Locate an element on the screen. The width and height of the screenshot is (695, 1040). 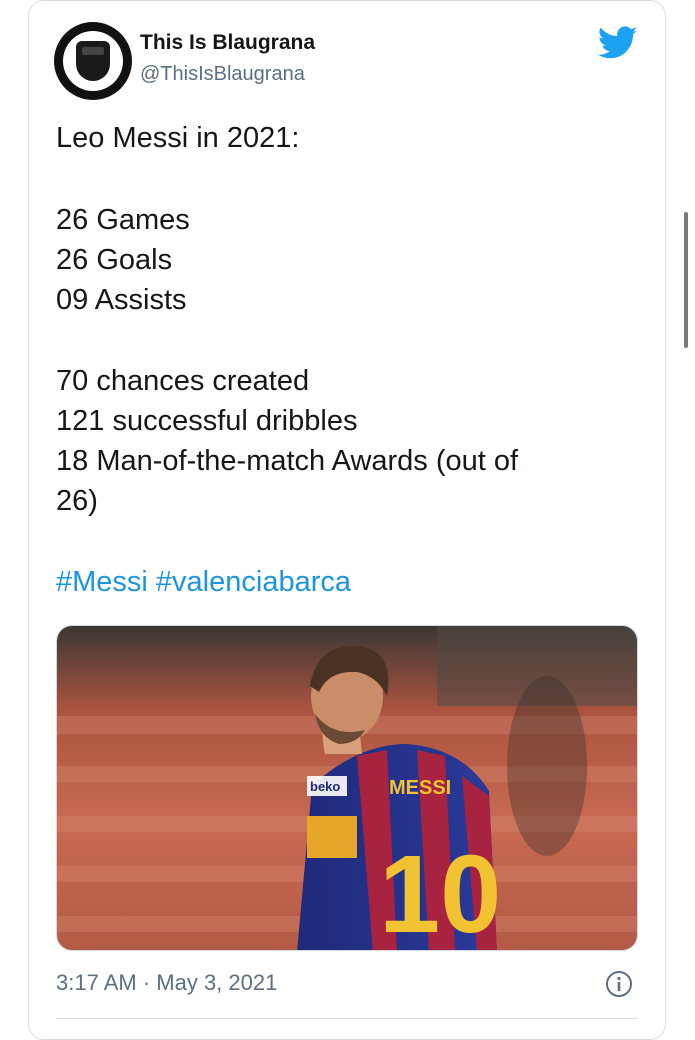
divider is located at coordinates (347, 1018).